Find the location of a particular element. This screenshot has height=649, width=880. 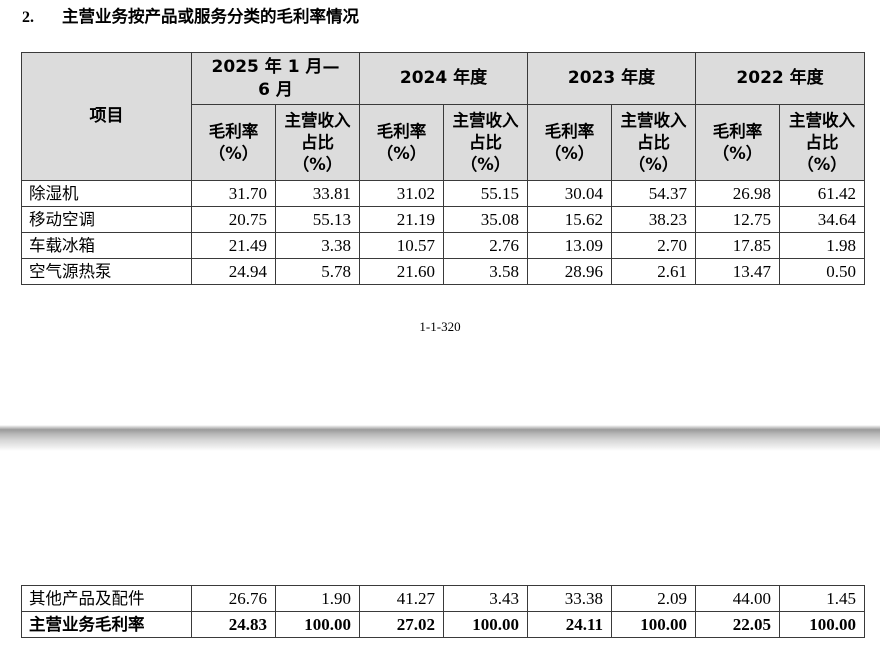

cell-gross-margin: 30.04 is located at coordinates (570, 193).